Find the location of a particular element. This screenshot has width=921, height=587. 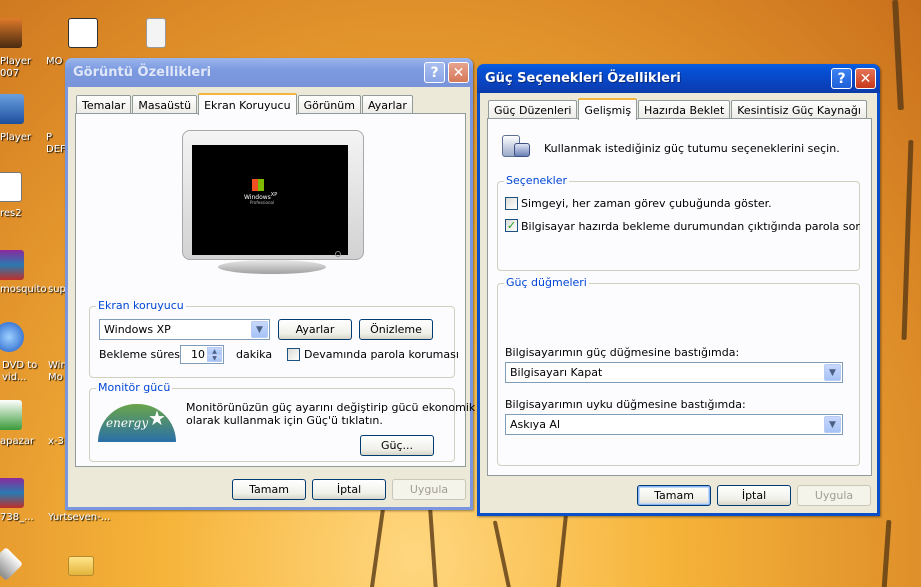

screen-saver-select: Windows XP ▼ is located at coordinates (184, 329).